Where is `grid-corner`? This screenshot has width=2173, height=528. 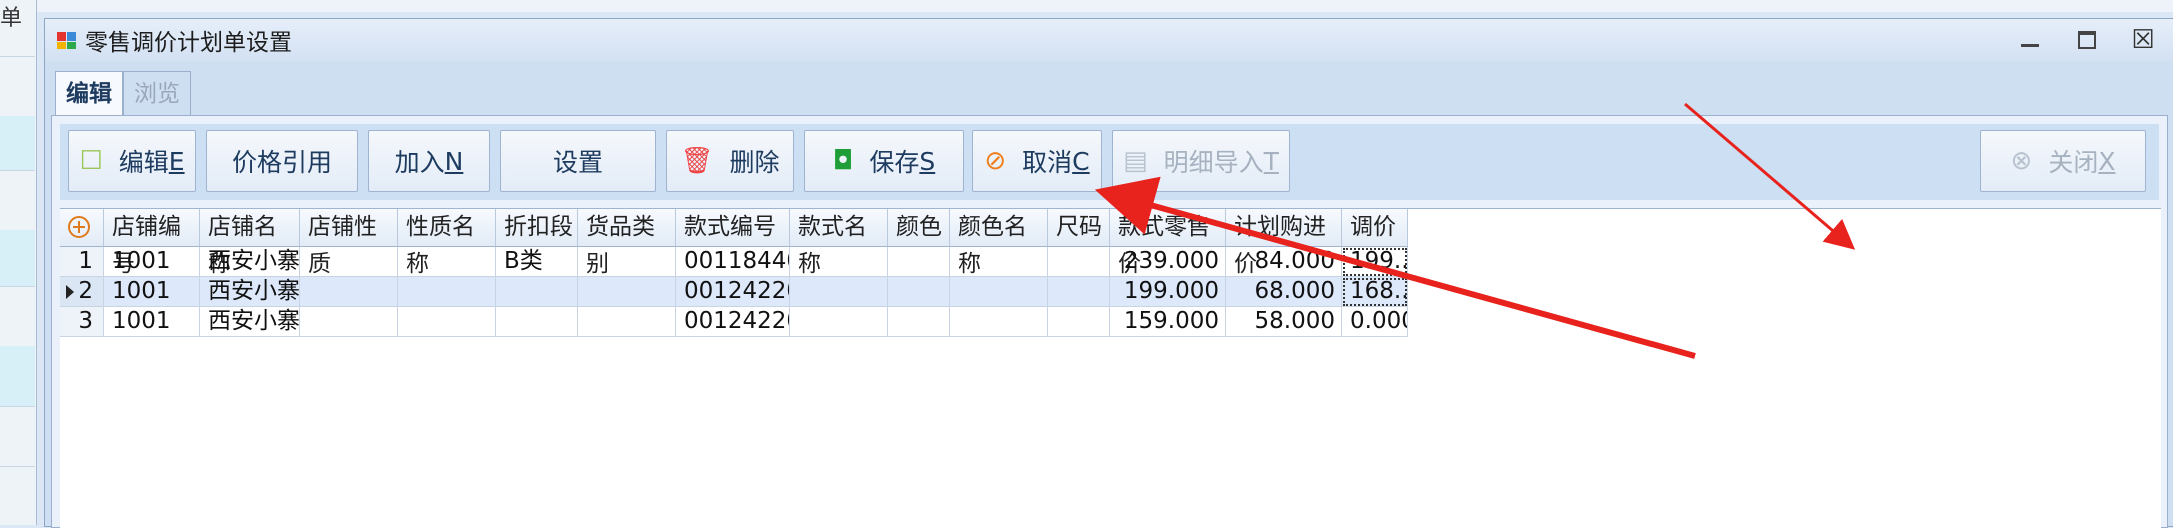 grid-corner is located at coordinates (82, 228).